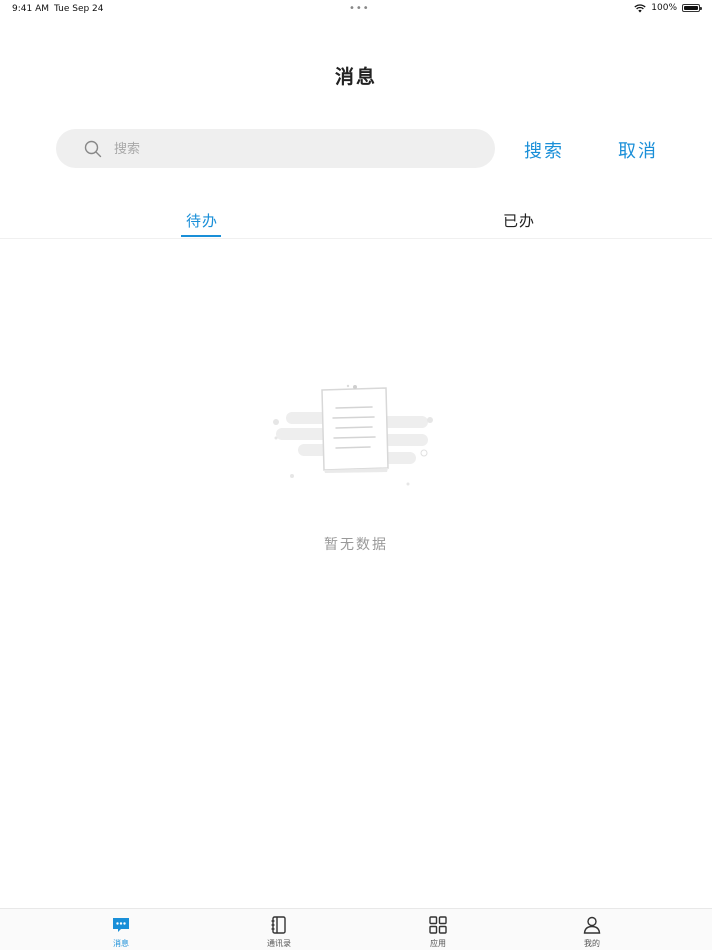 Image resolution: width=712 pixels, height=950 pixels. Describe the element at coordinates (438, 925) in the screenshot. I see `apps-grid-icon` at that location.